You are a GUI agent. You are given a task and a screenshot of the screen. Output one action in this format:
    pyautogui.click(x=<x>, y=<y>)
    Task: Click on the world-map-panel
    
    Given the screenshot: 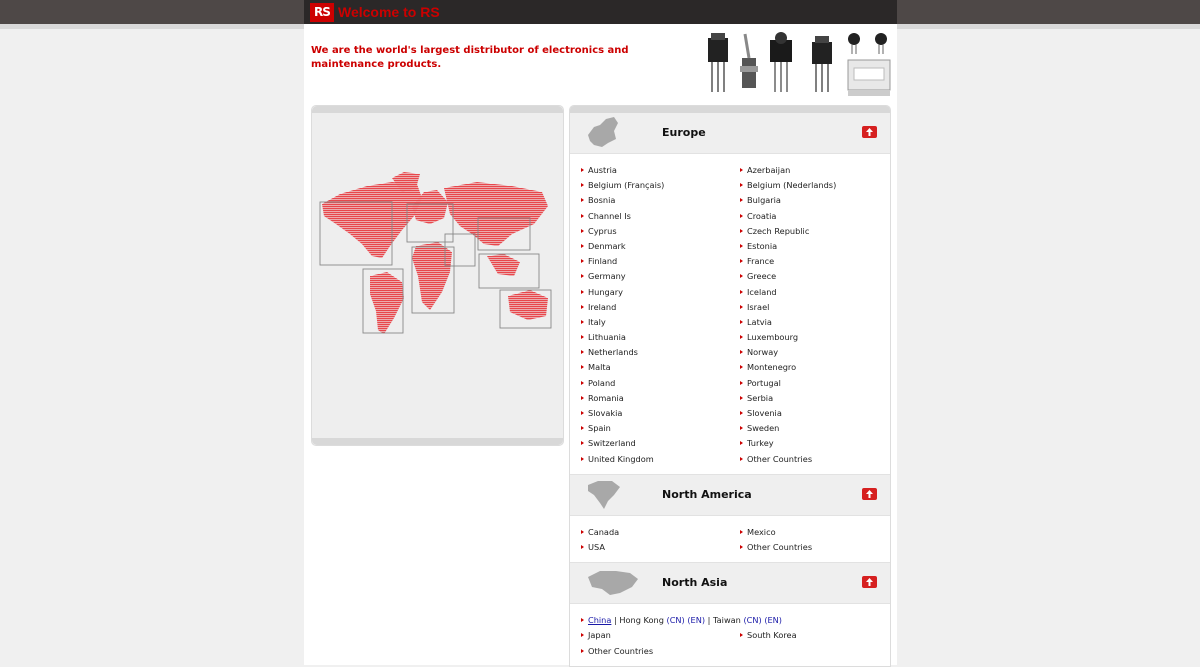 What is the action you would take?
    pyautogui.click(x=437, y=275)
    